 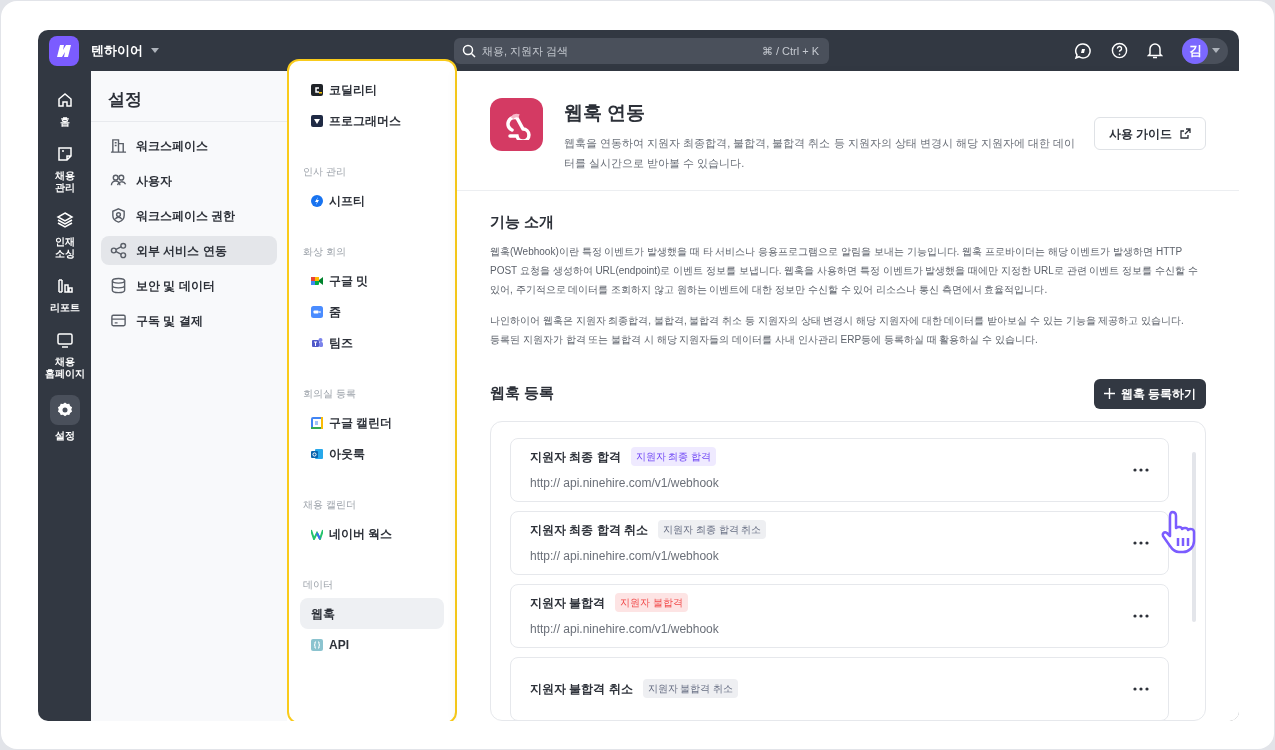 What do you see at coordinates (605, 113) in the screenshot?
I see `page-heading: 웹훅 연동` at bounding box center [605, 113].